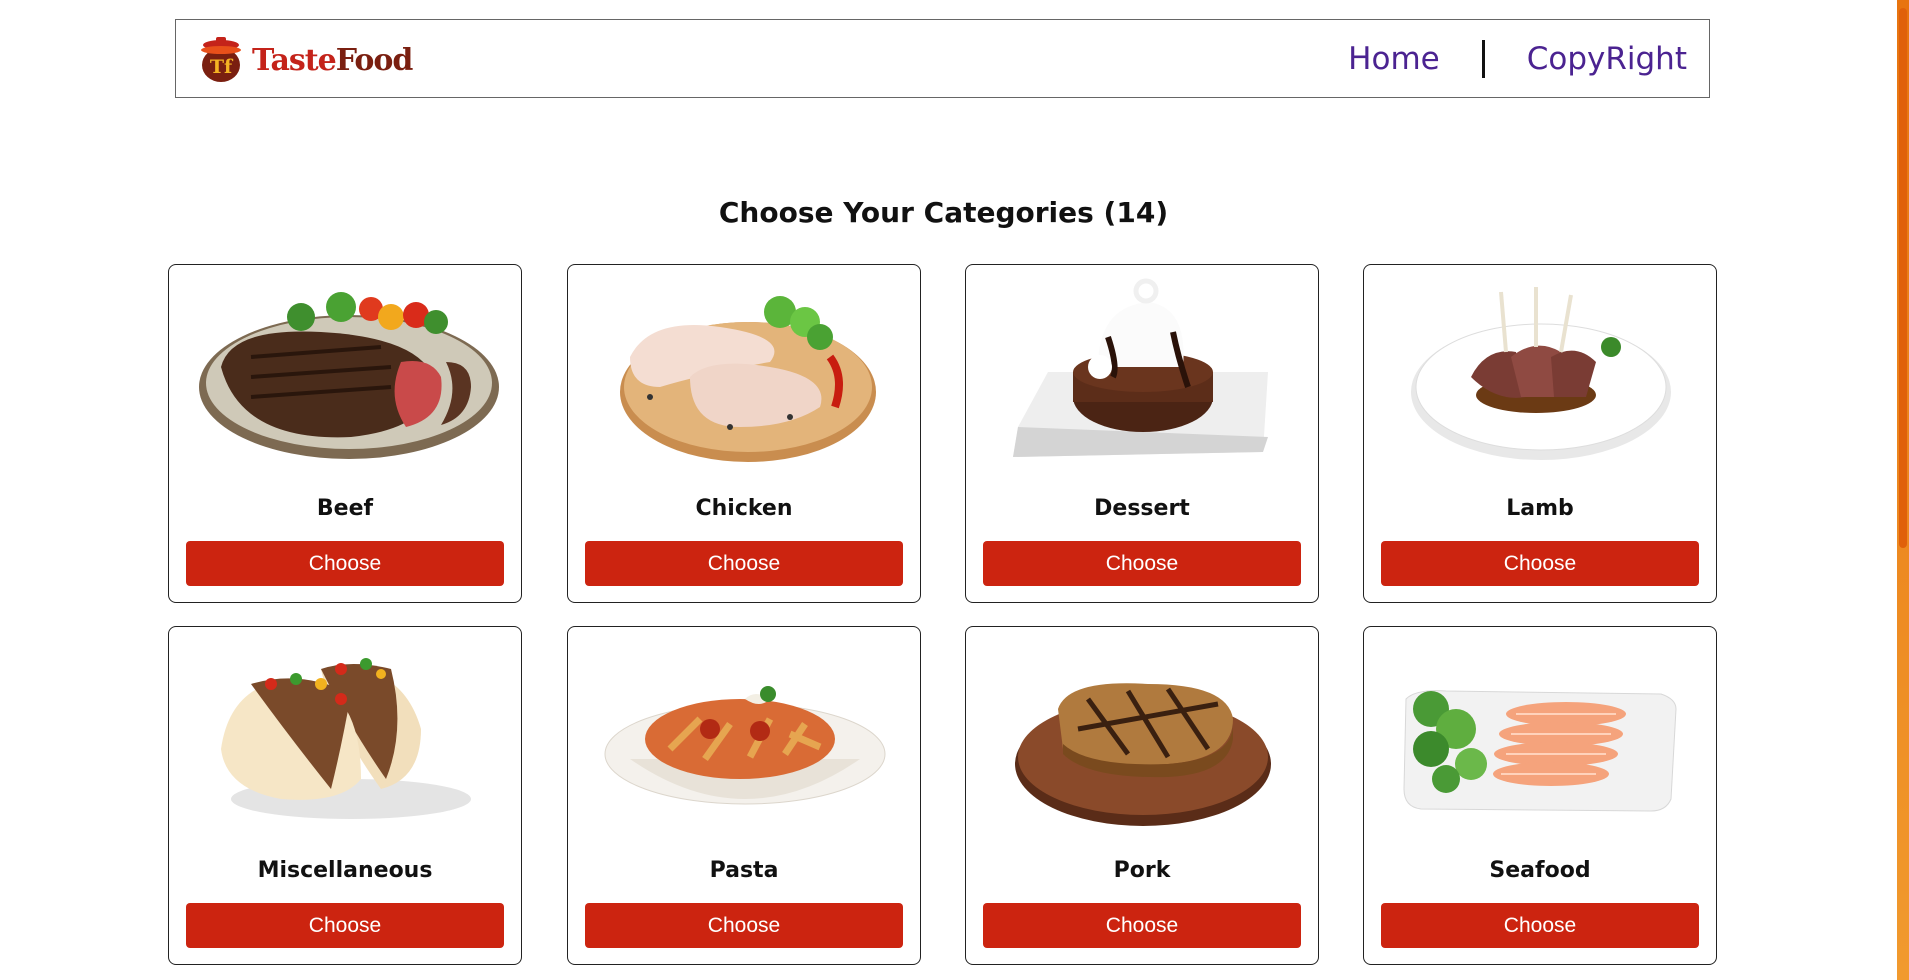  Describe the element at coordinates (1142, 870) in the screenshot. I see `category-name: Pork` at that location.